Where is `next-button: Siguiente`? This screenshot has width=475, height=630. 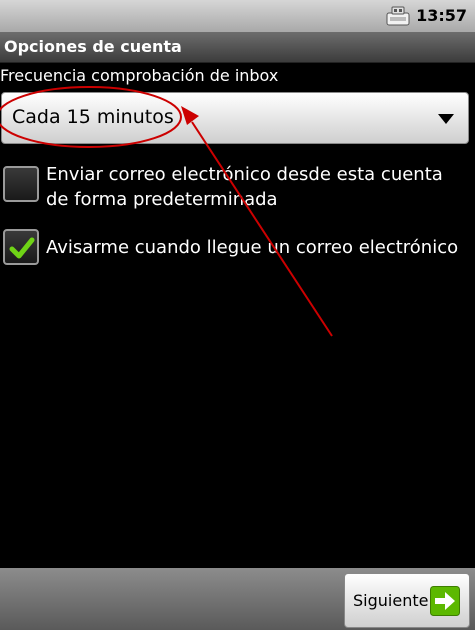
next-button: Siguiente is located at coordinates (407, 600).